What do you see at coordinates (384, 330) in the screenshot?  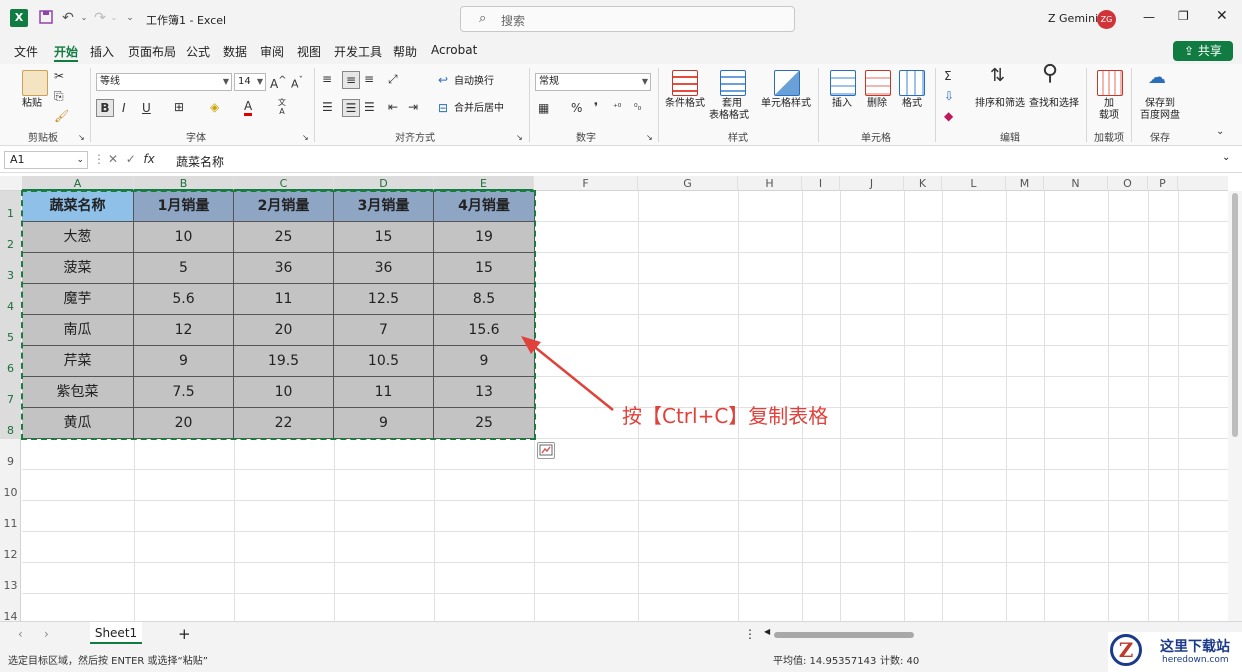 I see `table-cell: 7` at bounding box center [384, 330].